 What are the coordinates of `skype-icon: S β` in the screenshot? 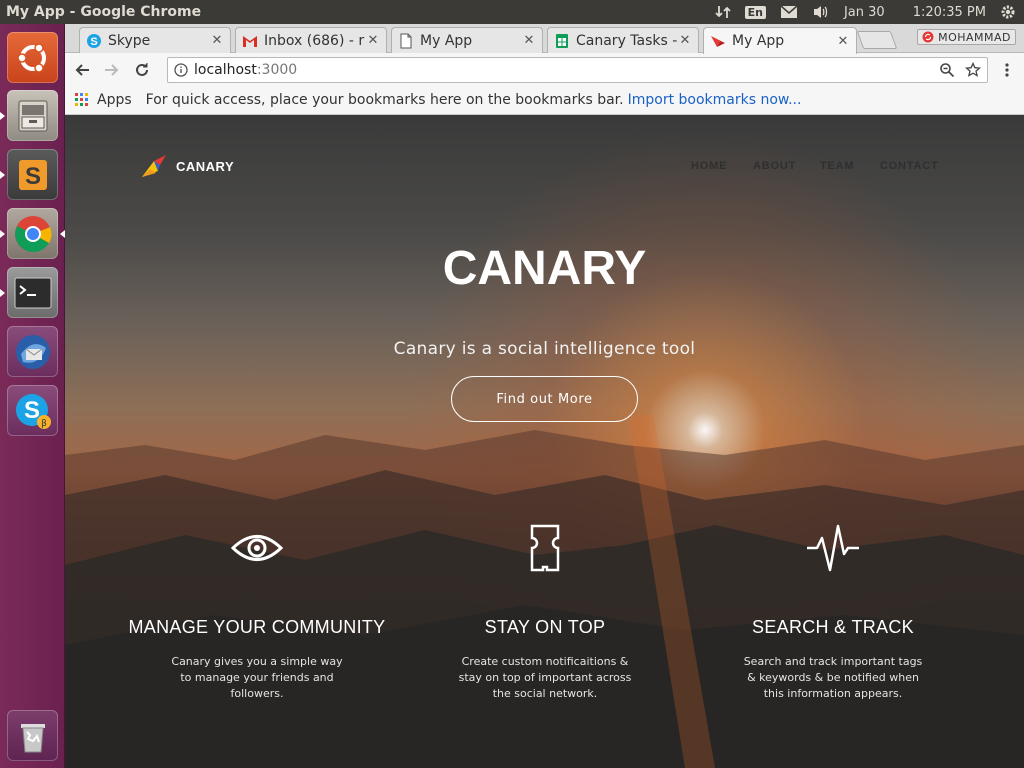 It's located at (33, 411).